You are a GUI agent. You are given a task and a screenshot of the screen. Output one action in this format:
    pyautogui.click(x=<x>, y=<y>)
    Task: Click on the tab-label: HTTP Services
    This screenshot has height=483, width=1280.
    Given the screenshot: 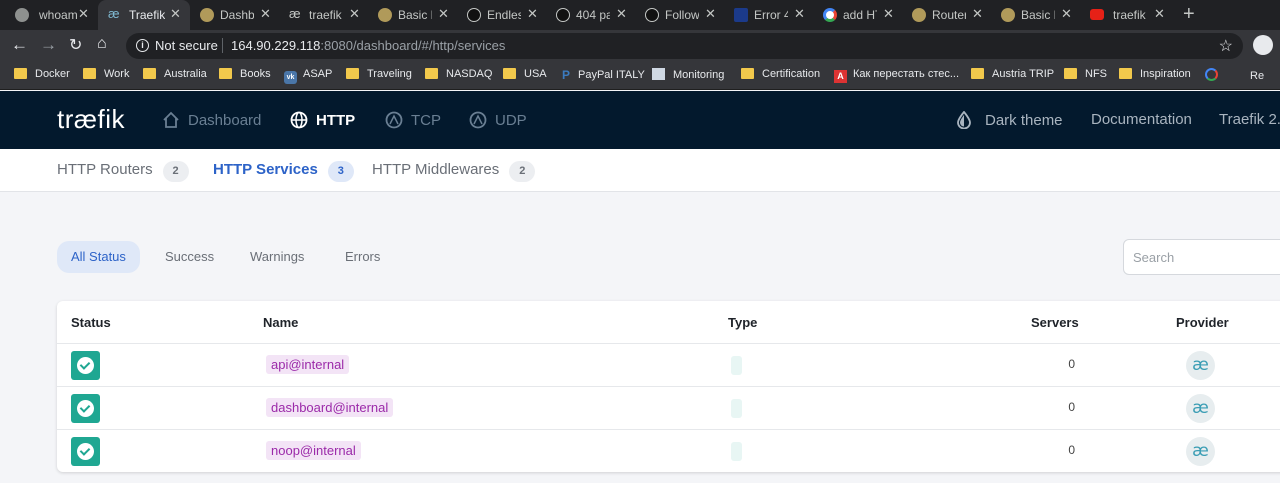 What is the action you would take?
    pyautogui.click(x=265, y=169)
    